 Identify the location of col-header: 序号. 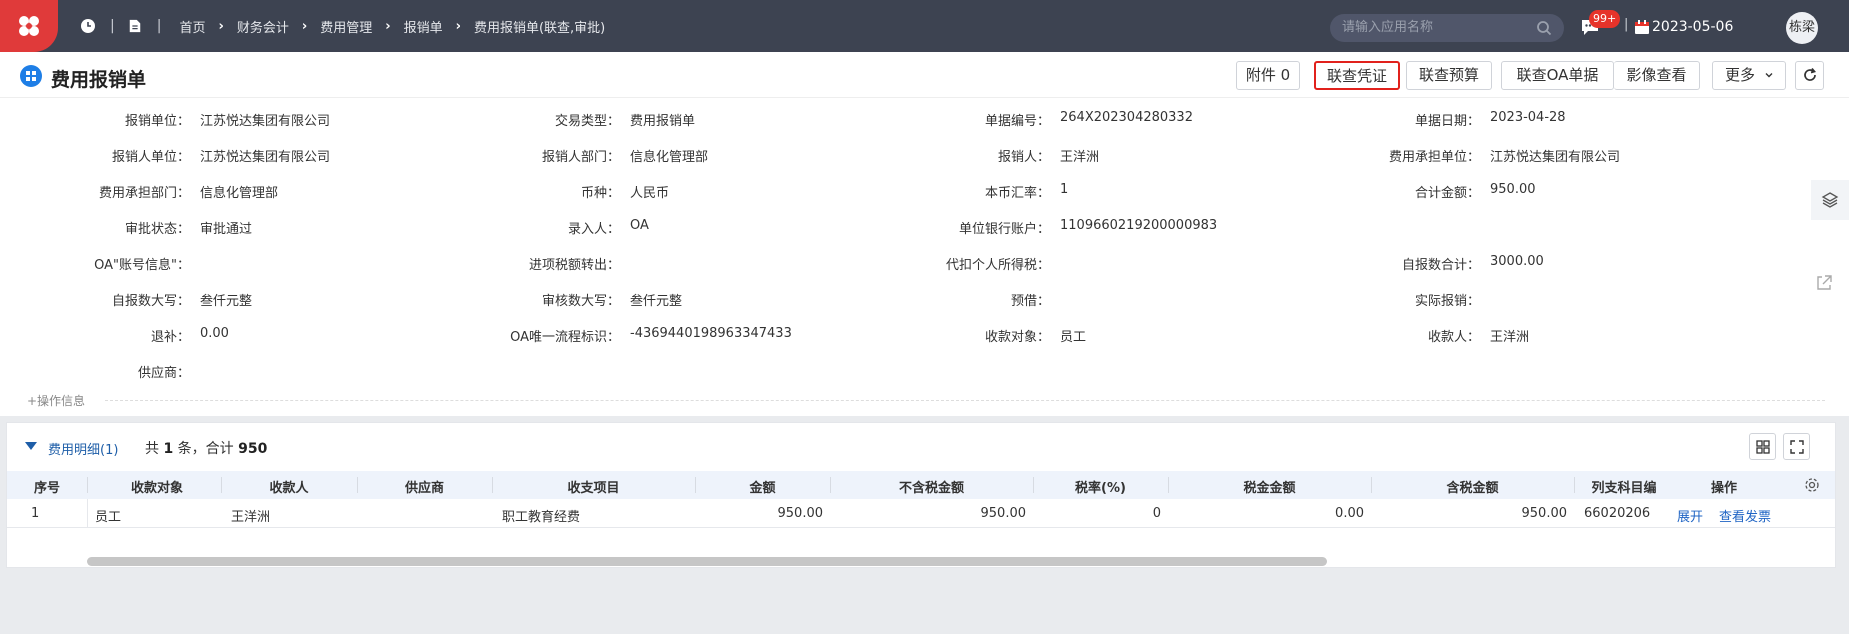
(46, 488).